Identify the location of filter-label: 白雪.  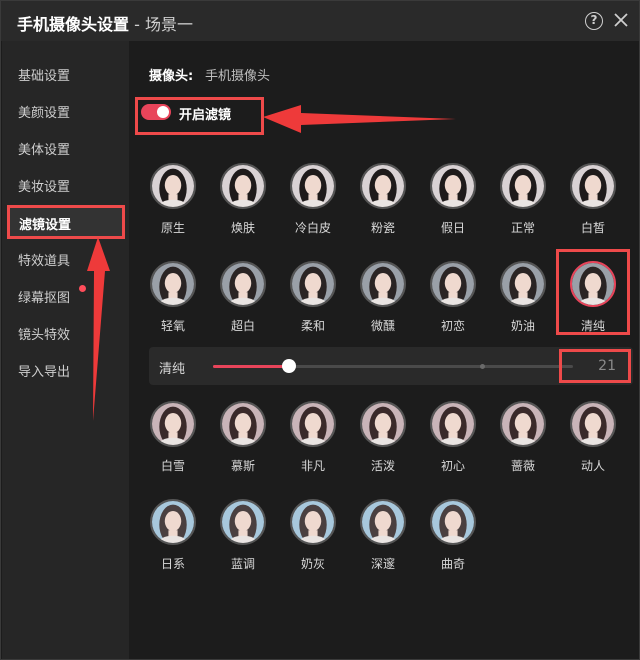
(172, 466).